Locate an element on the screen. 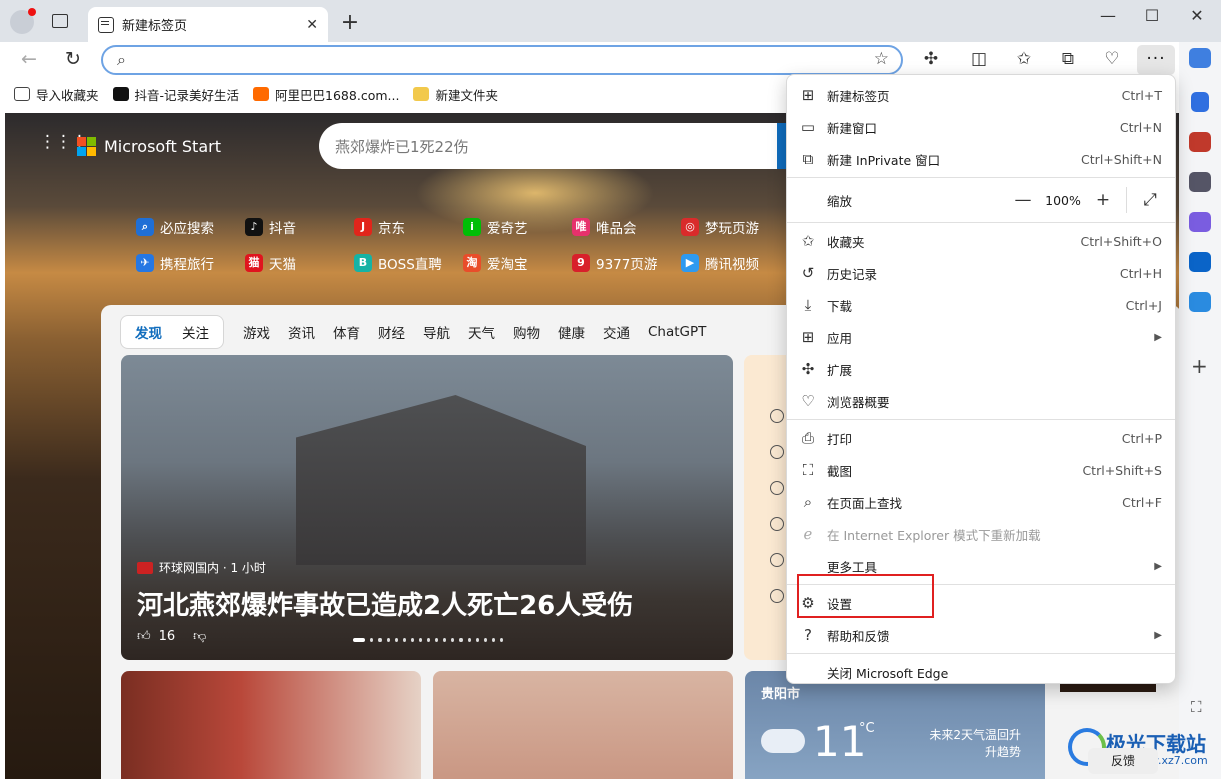  add-sidebar-app-icon: + is located at coordinates (1199, 366).